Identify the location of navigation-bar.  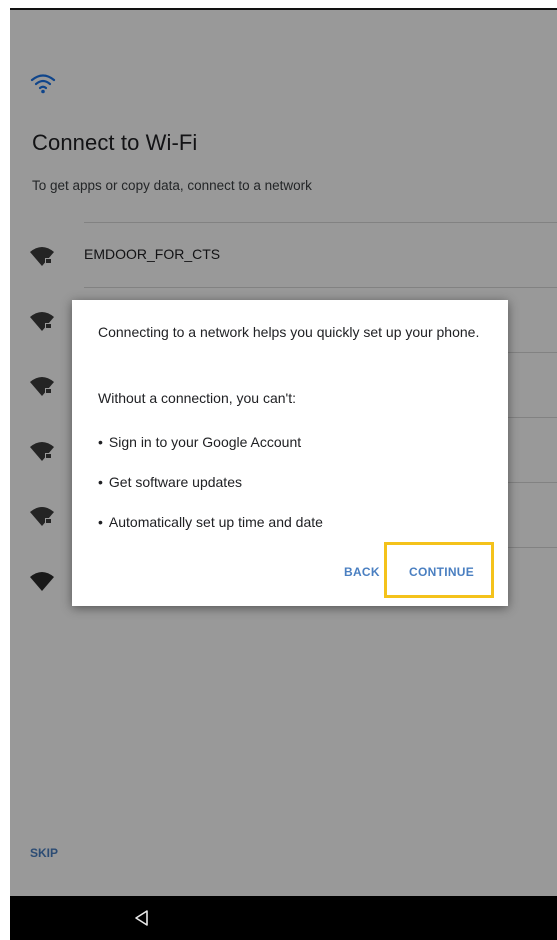
(283, 918).